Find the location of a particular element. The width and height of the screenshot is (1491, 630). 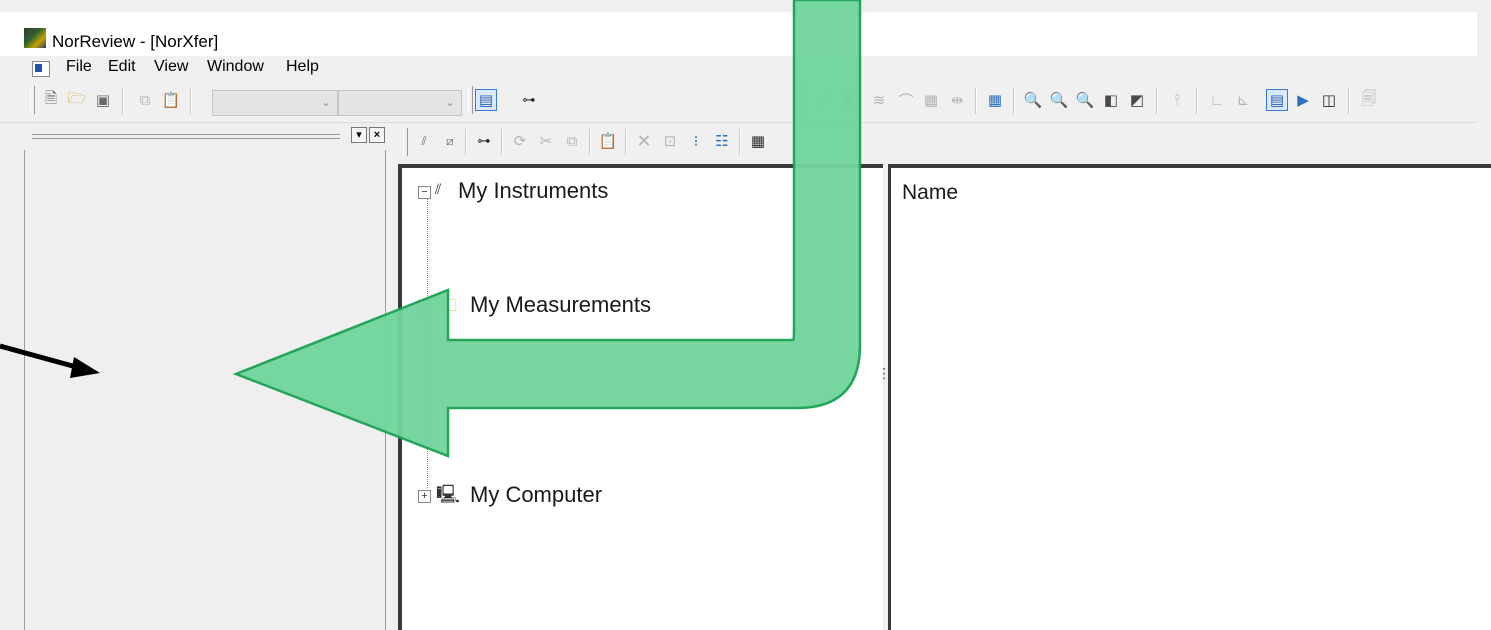

window-icon: ▤ is located at coordinates (486, 100).